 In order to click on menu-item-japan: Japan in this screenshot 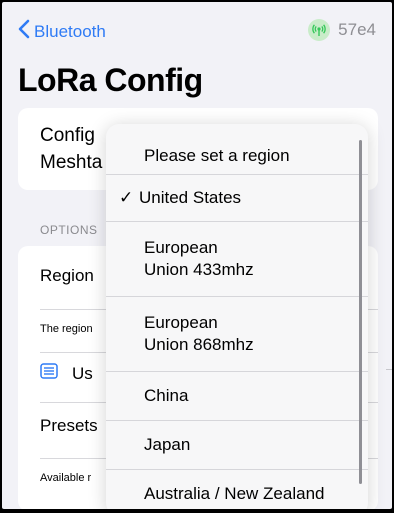, I will do `click(237, 445)`.